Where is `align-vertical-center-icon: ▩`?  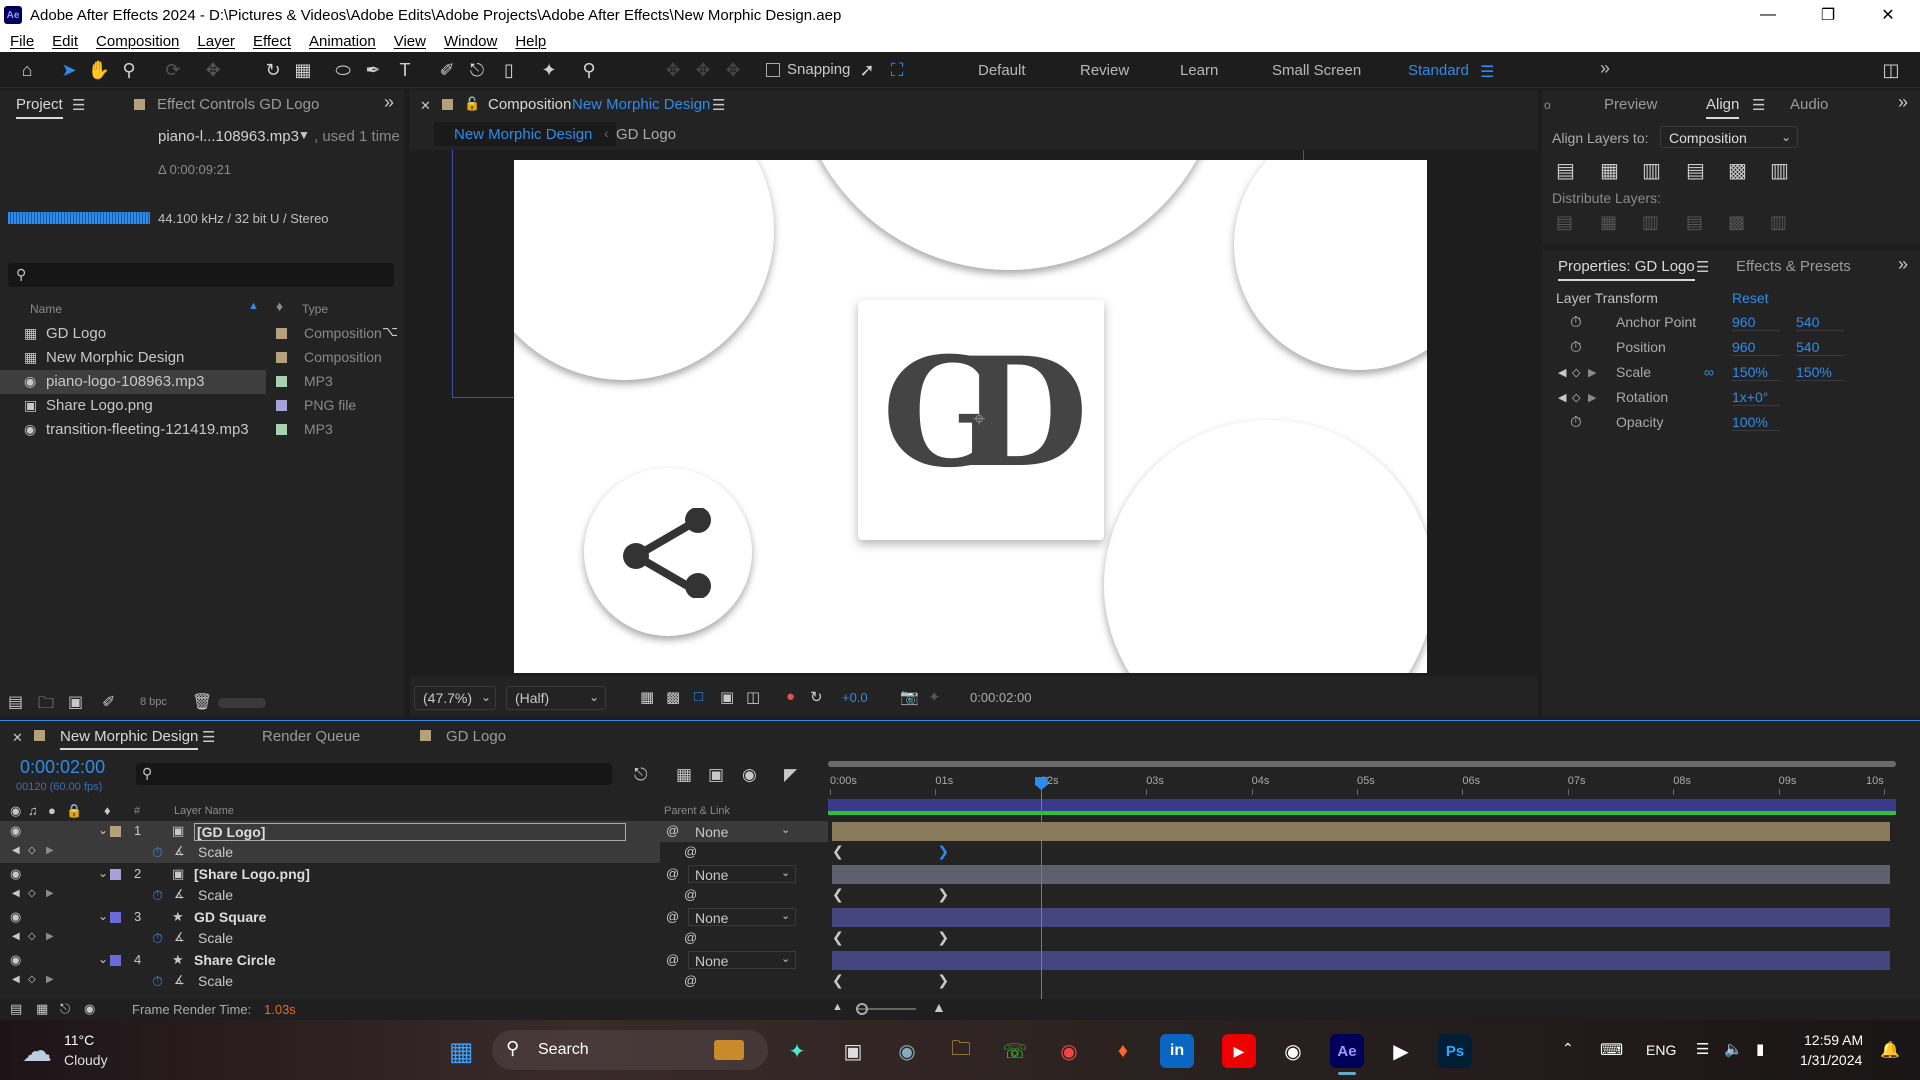
align-vertical-center-icon: ▩ is located at coordinates (1737, 170).